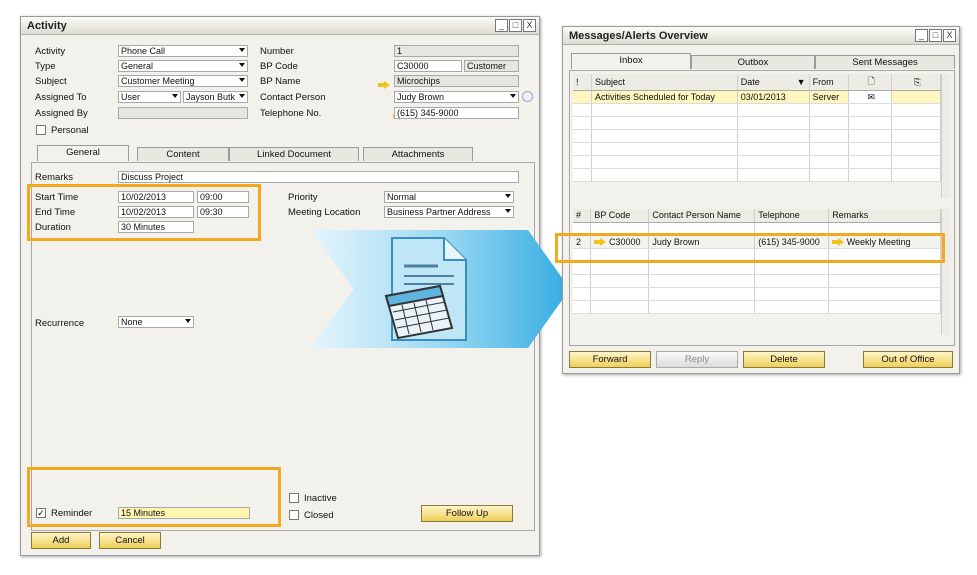  What do you see at coordinates (916, 97) in the screenshot?
I see `attachment-cell` at bounding box center [916, 97].